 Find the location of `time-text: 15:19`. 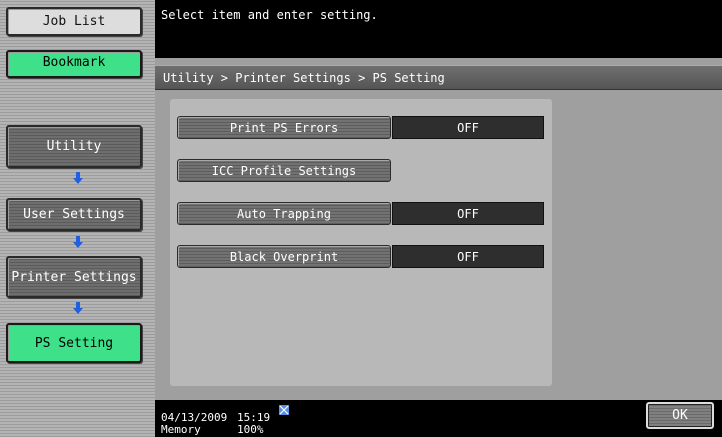

time-text: 15:19 is located at coordinates (254, 417).